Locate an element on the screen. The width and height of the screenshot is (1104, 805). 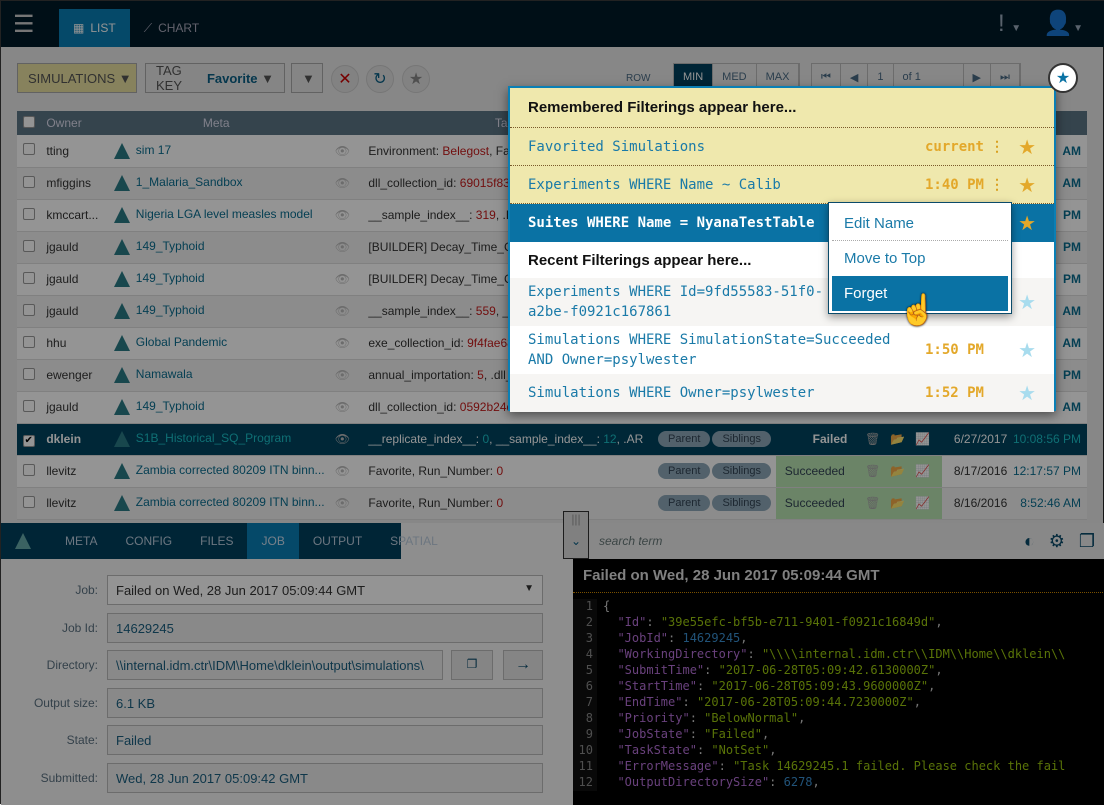
filter-time: current is located at coordinates (954, 146).